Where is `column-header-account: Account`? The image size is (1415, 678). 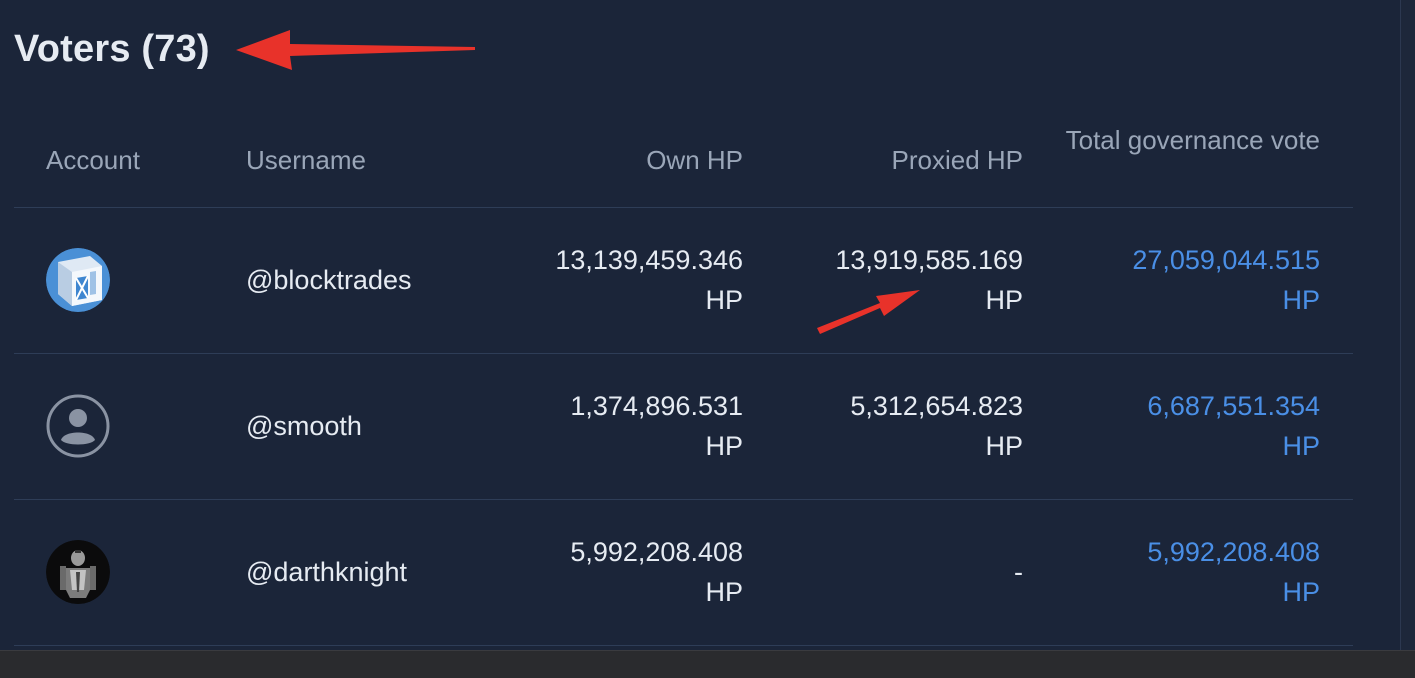 column-header-account: Account is located at coordinates (93, 160).